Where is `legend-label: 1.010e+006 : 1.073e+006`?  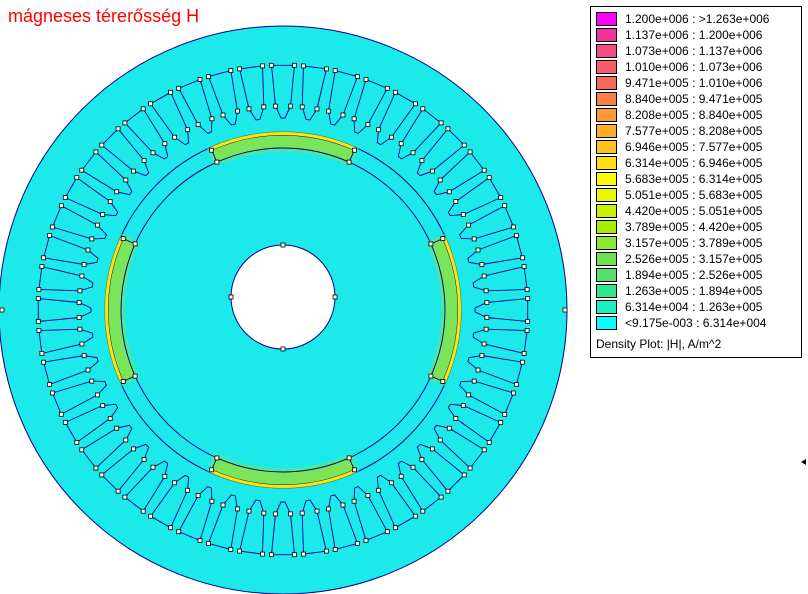
legend-label: 1.010e+006 : 1.073e+006 is located at coordinates (694, 67).